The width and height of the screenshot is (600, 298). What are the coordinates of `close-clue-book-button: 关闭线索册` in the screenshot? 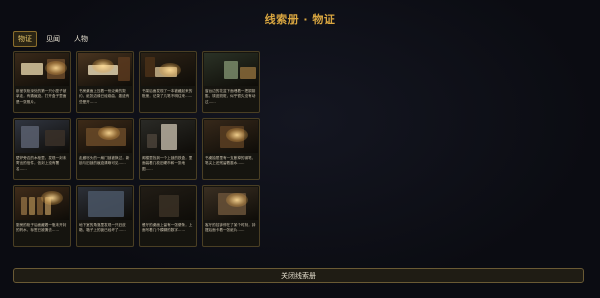 It's located at (298, 275).